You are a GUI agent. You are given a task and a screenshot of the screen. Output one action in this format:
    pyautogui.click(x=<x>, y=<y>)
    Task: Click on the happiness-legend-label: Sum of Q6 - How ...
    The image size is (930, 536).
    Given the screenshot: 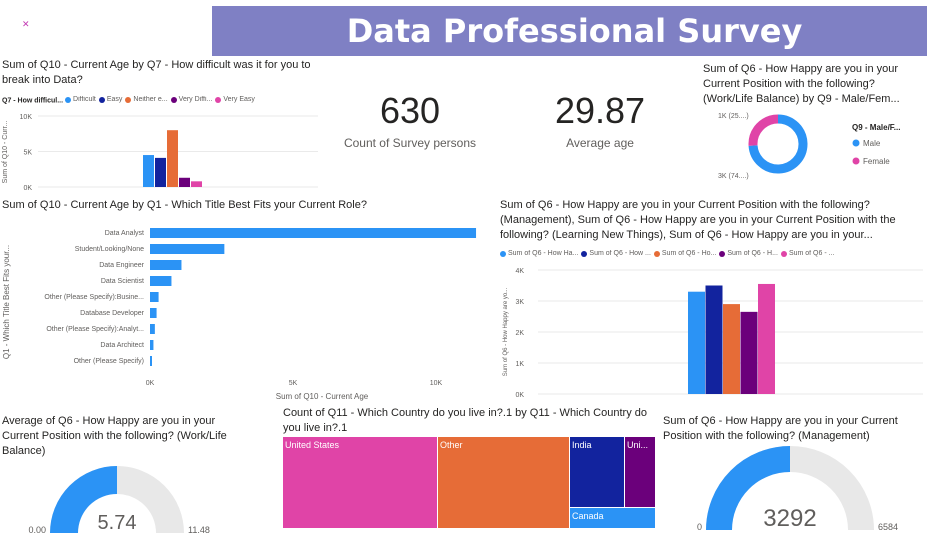 What is the action you would take?
    pyautogui.click(x=620, y=253)
    